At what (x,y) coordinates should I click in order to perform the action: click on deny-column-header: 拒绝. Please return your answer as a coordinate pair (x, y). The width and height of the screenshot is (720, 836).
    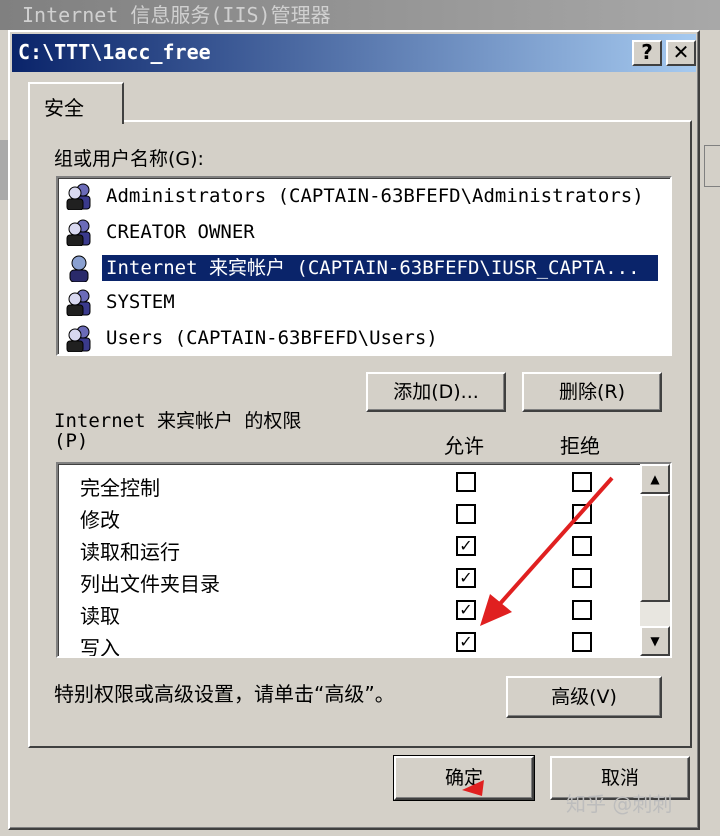
    Looking at the image, I should click on (580, 446).